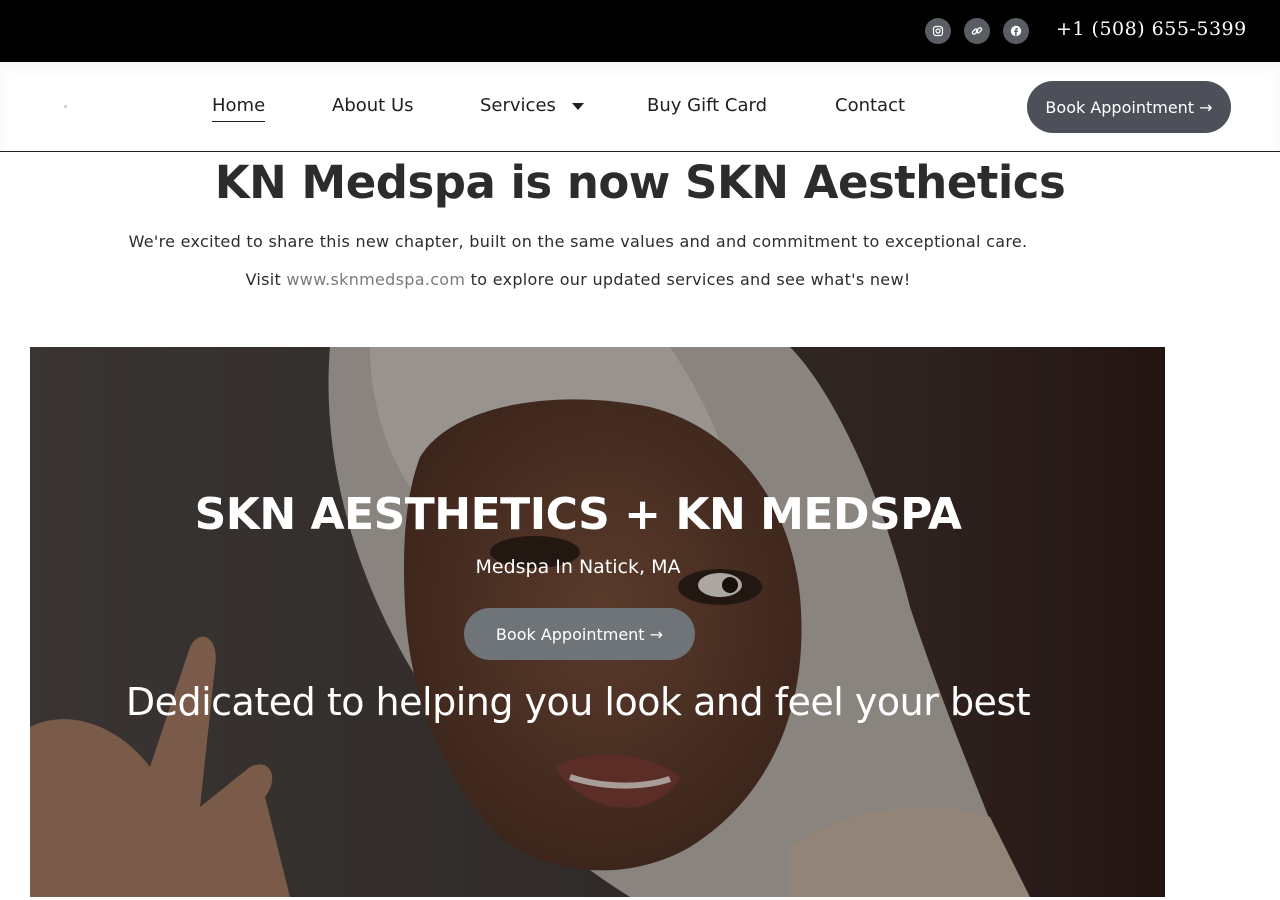  I want to click on book-appointment-button: Book Appointment →, so click(1129, 107).